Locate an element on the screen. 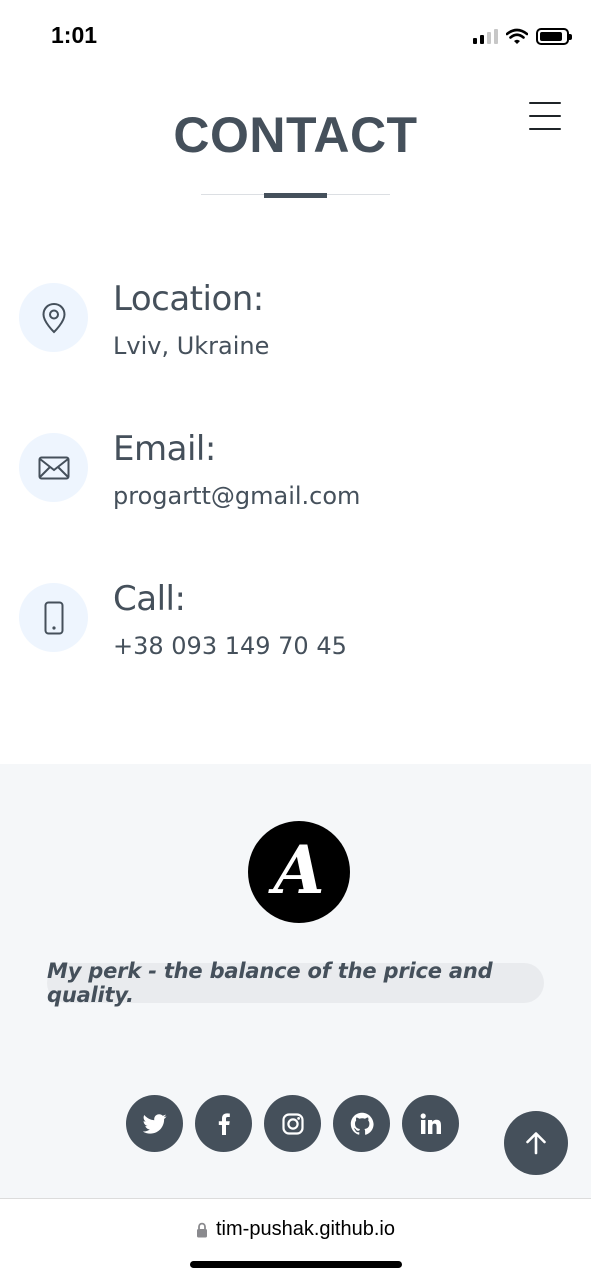 Image resolution: width=591 pixels, height=1280 pixels. call-label: Call: is located at coordinates (149, 599).